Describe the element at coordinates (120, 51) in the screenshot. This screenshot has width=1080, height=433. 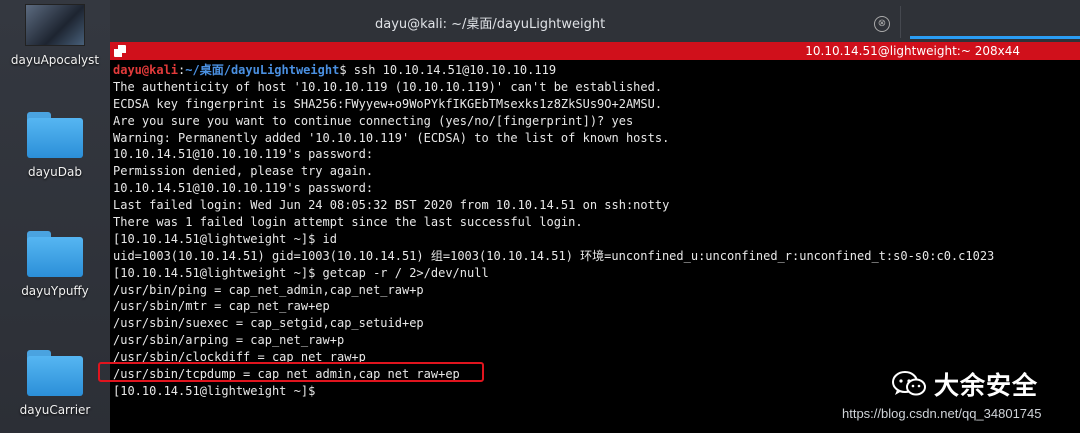
I see `tmux-pane-icon` at that location.